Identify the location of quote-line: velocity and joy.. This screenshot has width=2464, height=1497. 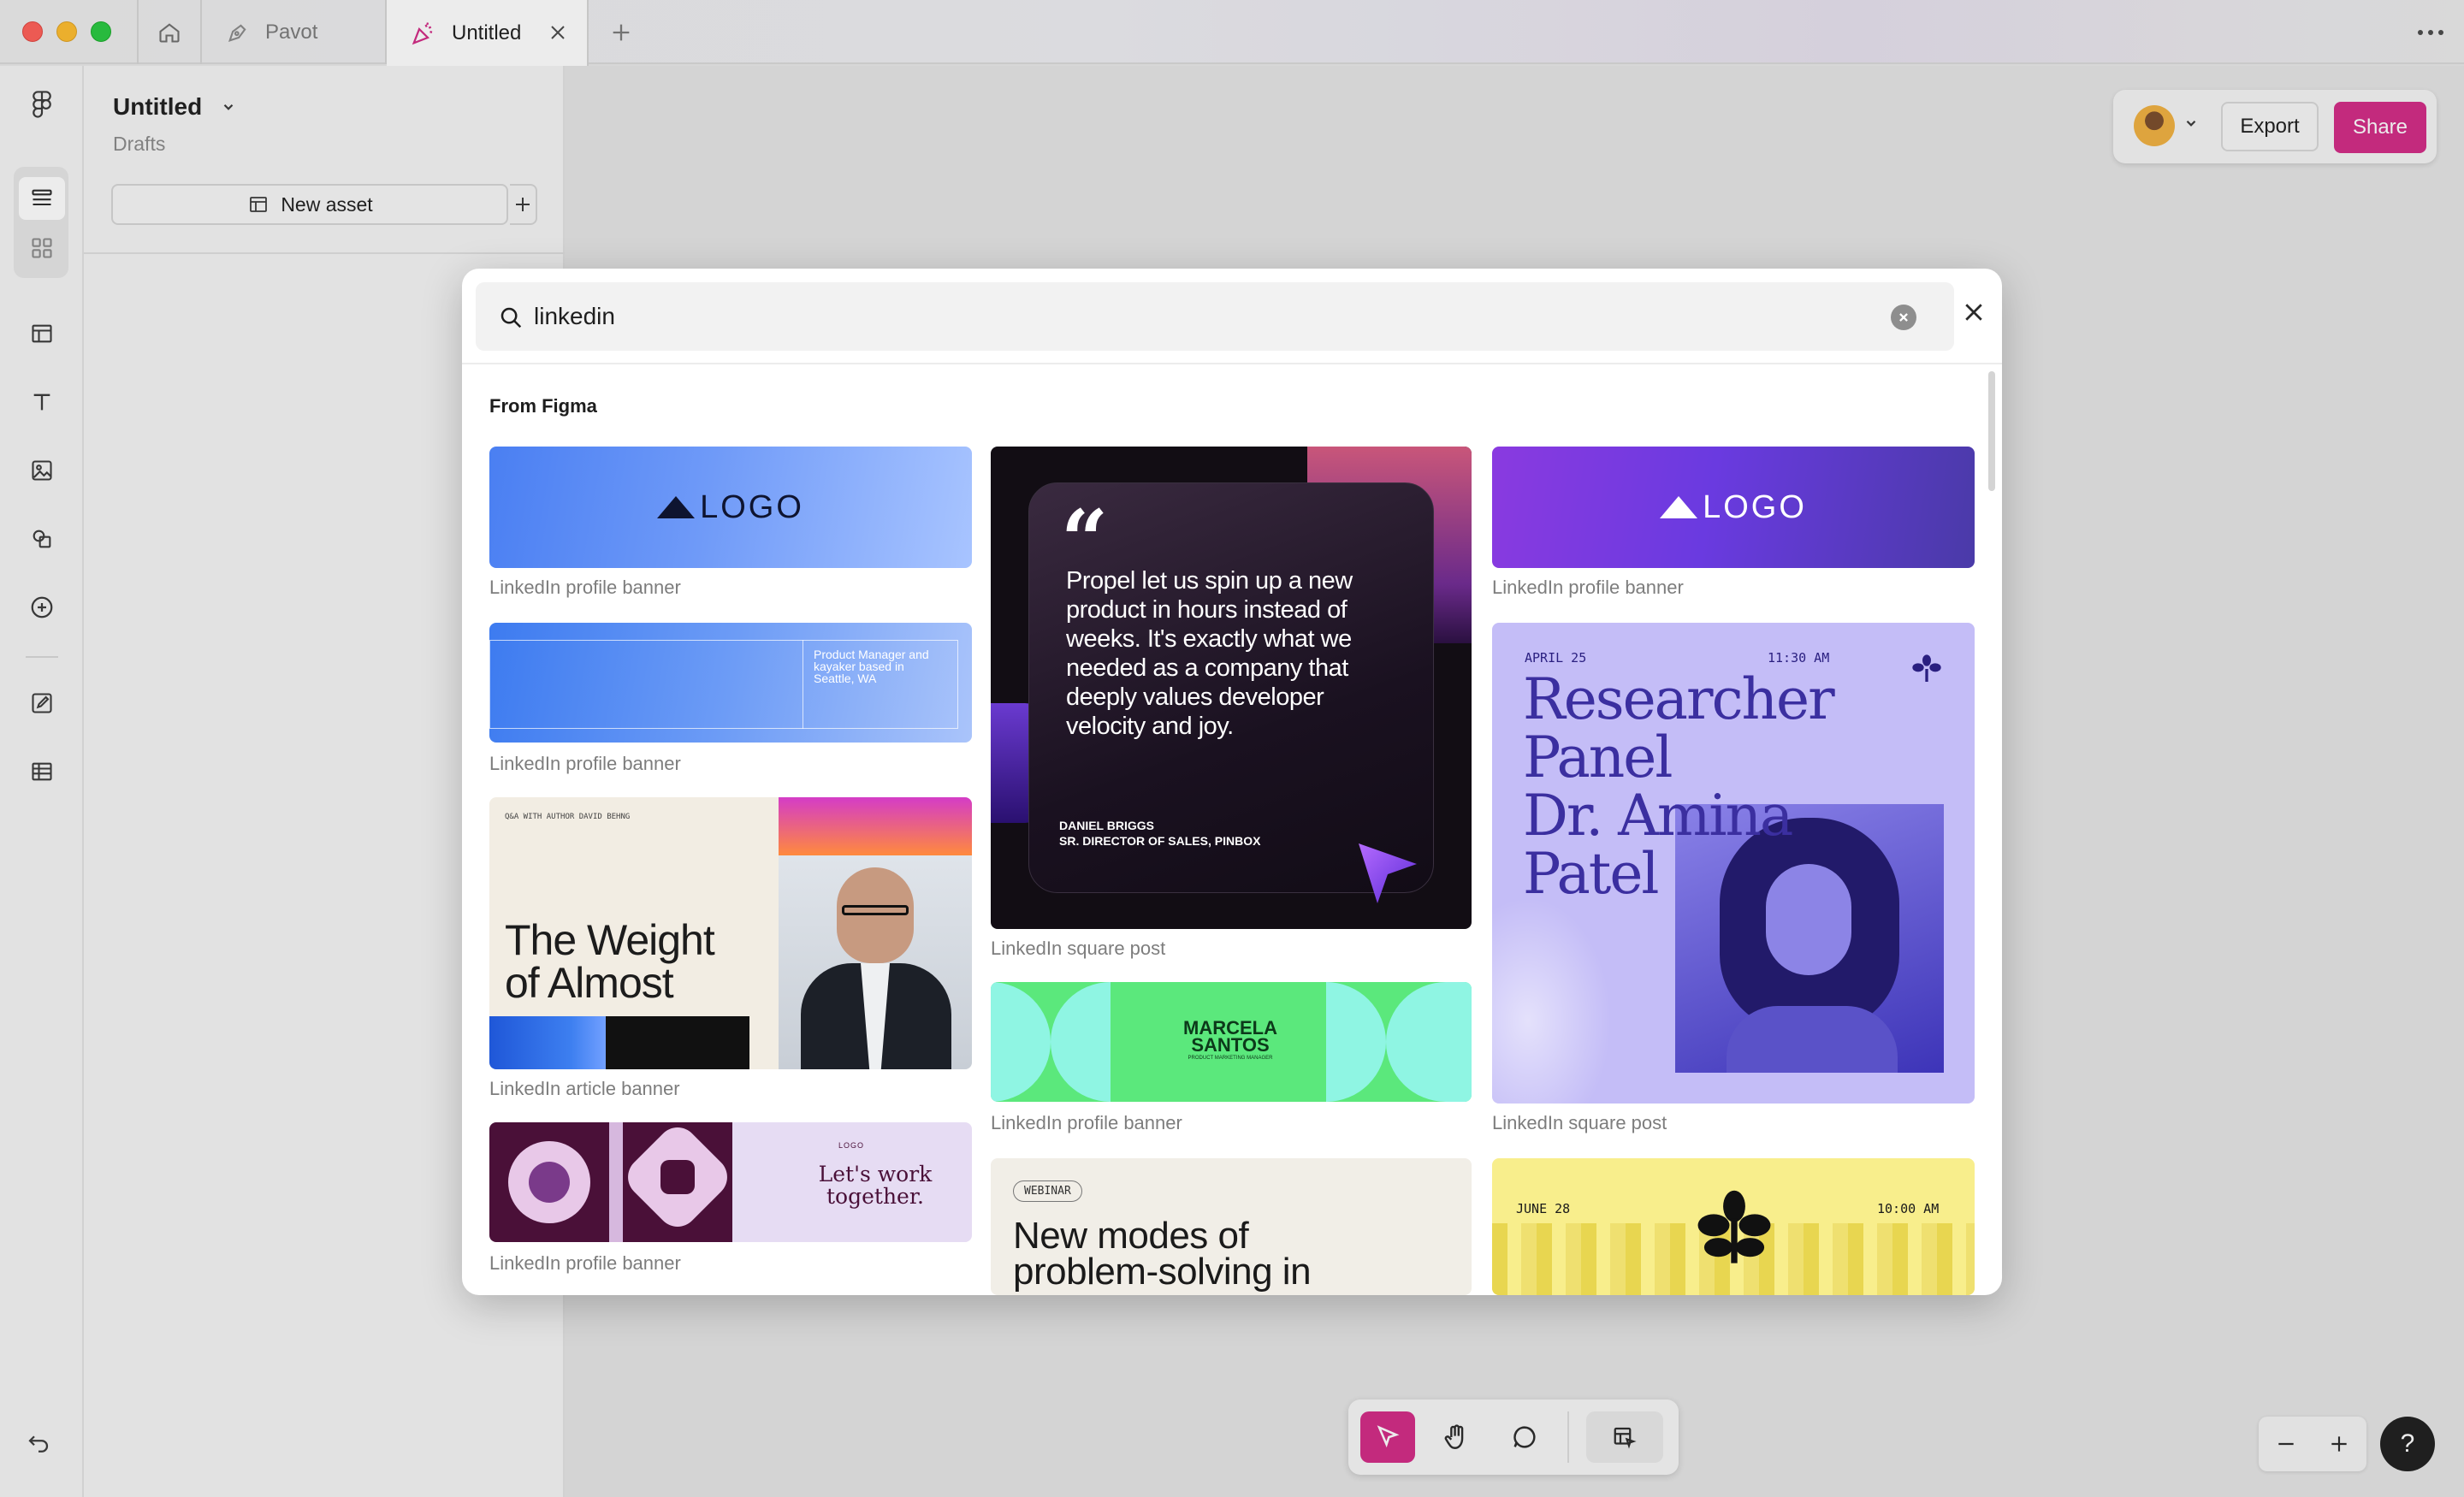
(1150, 726).